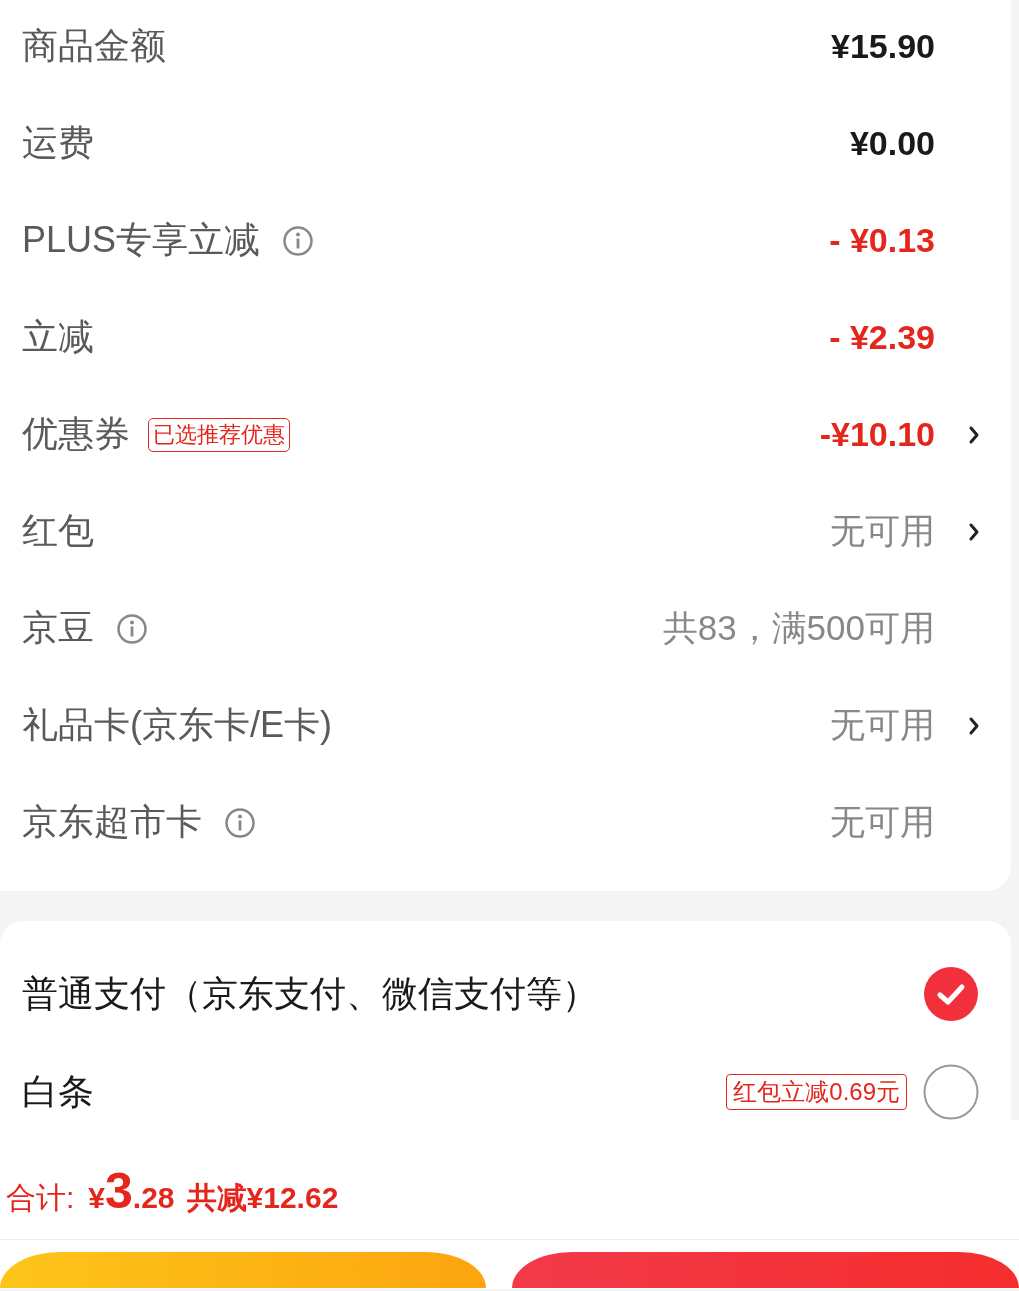 The width and height of the screenshot is (1019, 1291). I want to click on row-label: 商品金额, so click(94, 46).